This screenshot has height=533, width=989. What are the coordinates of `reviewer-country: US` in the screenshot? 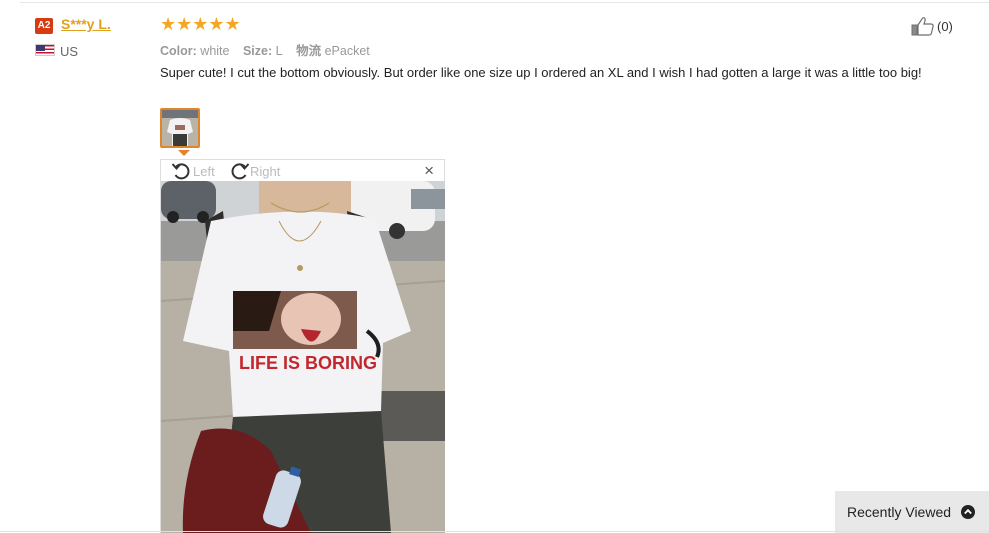 It's located at (69, 51).